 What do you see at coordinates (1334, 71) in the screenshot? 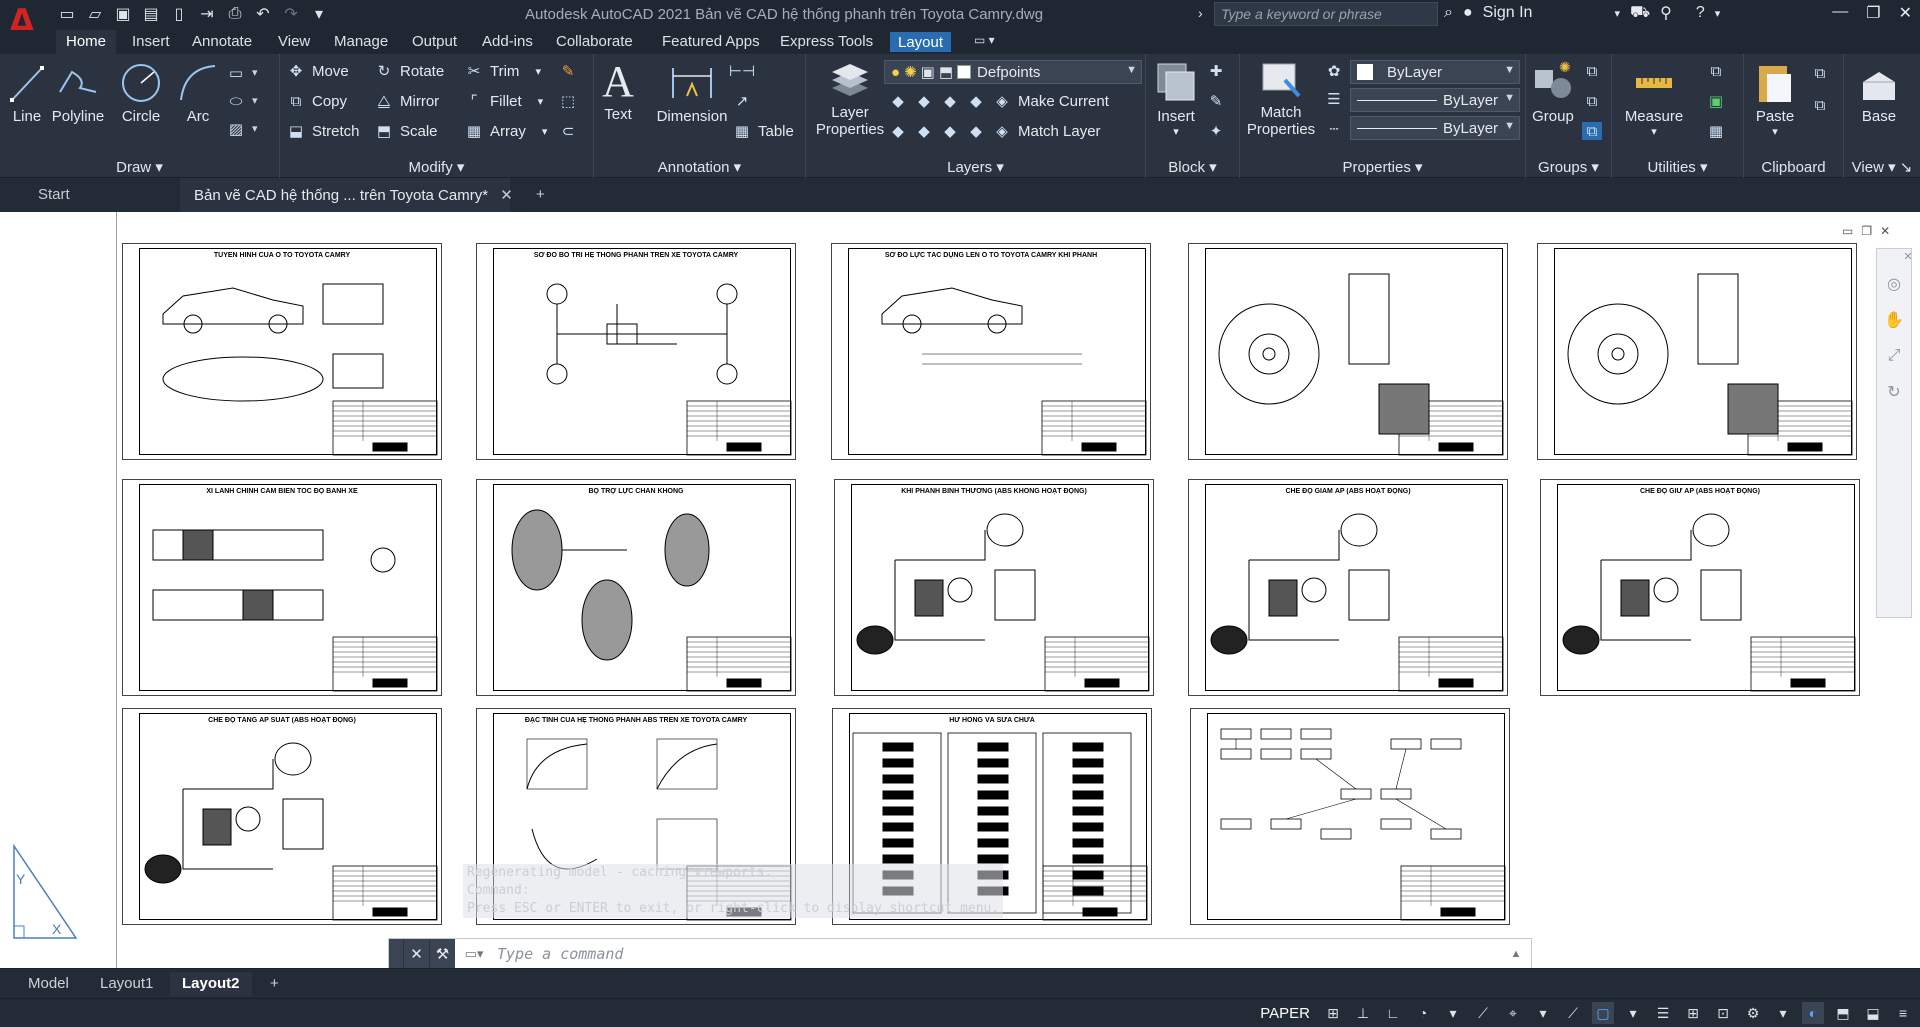
I see `color-wheel-icon: ✿` at bounding box center [1334, 71].